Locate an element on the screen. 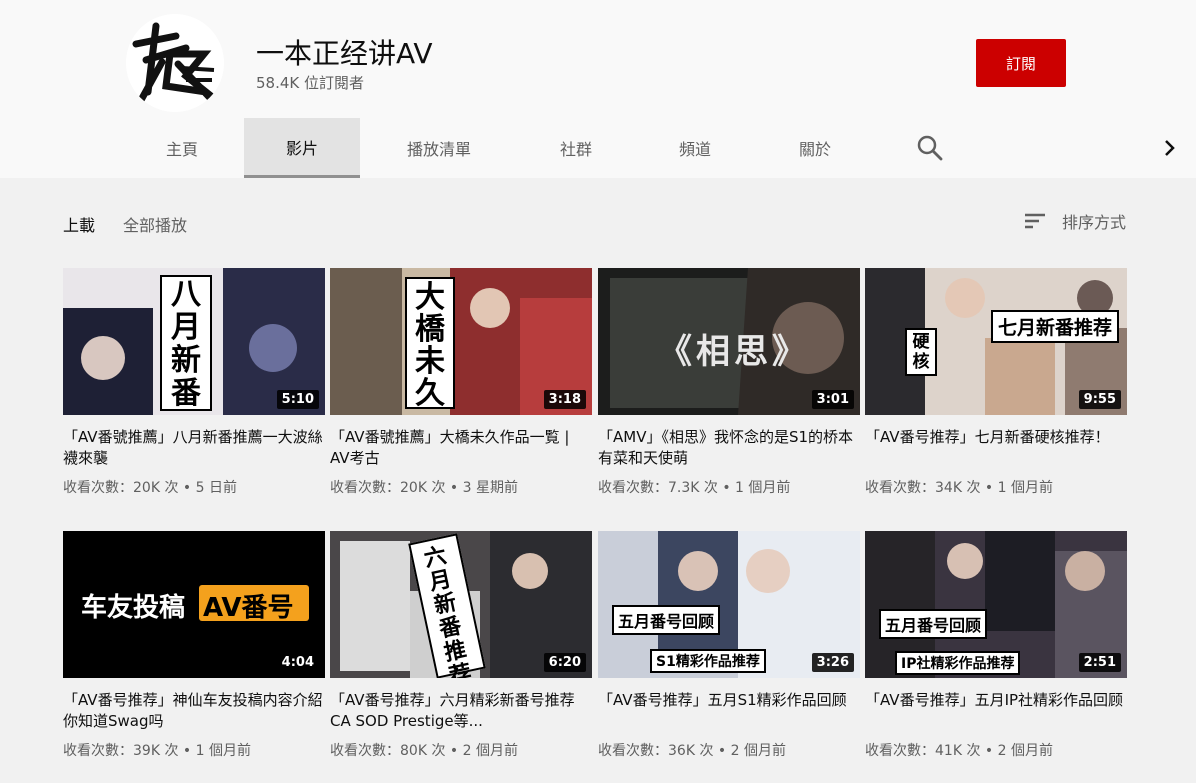 The height and width of the screenshot is (783, 1196). search-icon is located at coordinates (930, 148).